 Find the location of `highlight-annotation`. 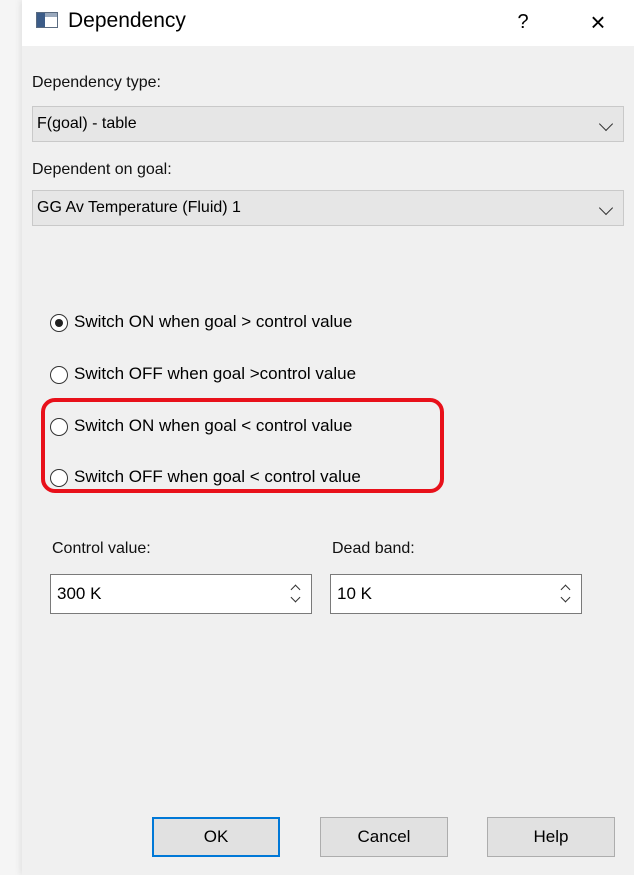

highlight-annotation is located at coordinates (242, 445).